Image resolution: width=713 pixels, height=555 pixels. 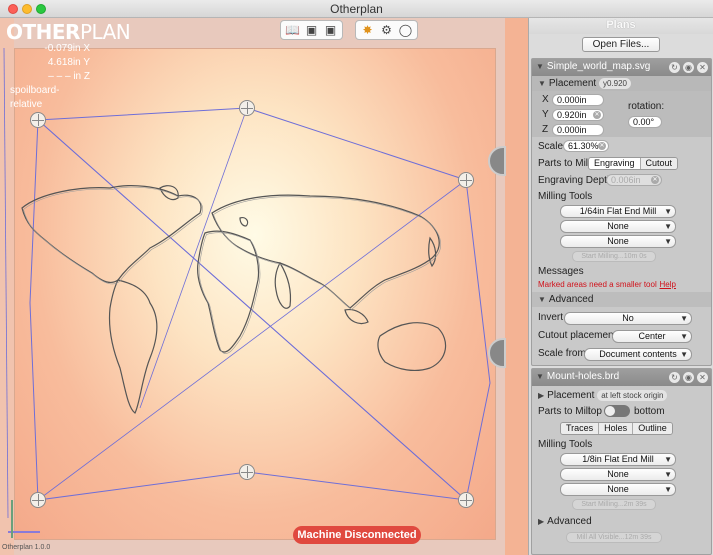 I want to click on scale-row: Scale 61.30% ✕, so click(x=621, y=146).